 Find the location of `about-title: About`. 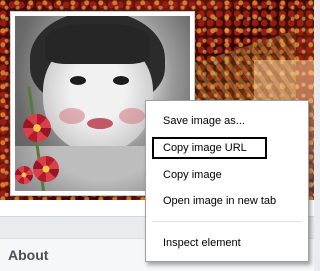

about-title: About is located at coordinates (28, 255).